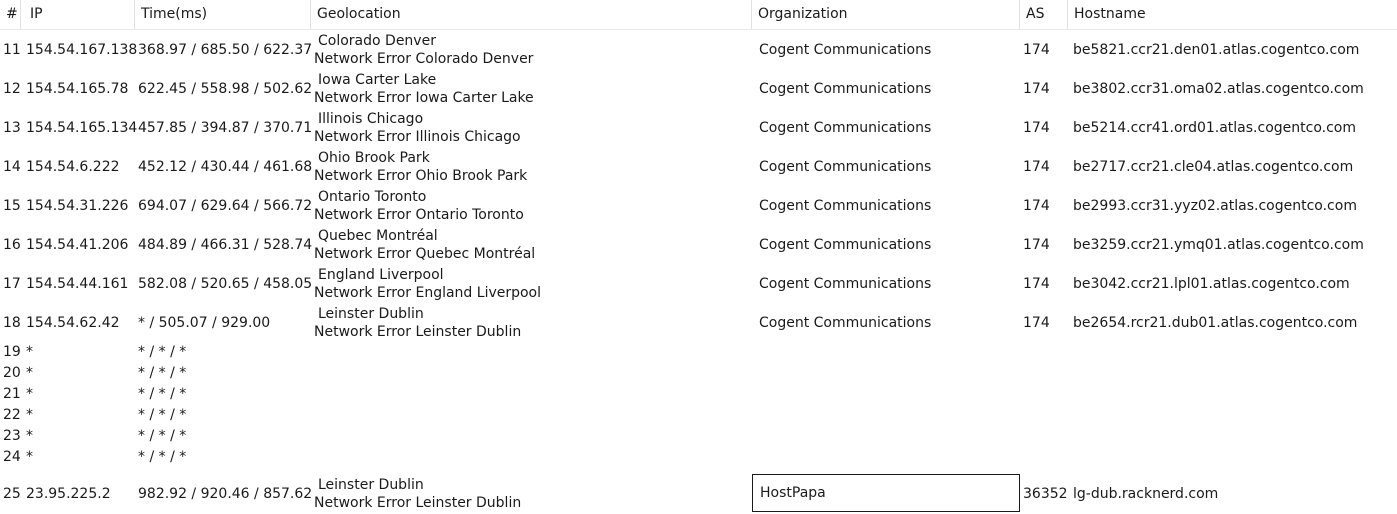 This screenshot has width=1397, height=514. I want to click on geolocation-region: Ontario Toronto, so click(372, 197).